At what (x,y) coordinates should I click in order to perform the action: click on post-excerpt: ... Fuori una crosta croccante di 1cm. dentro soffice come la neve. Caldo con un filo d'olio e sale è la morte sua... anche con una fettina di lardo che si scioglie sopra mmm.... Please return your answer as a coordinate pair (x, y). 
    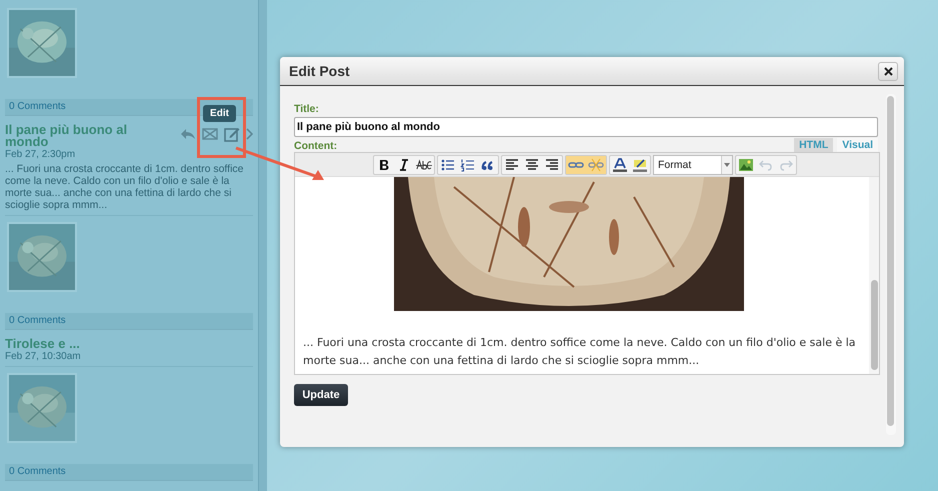
    Looking at the image, I should click on (125, 187).